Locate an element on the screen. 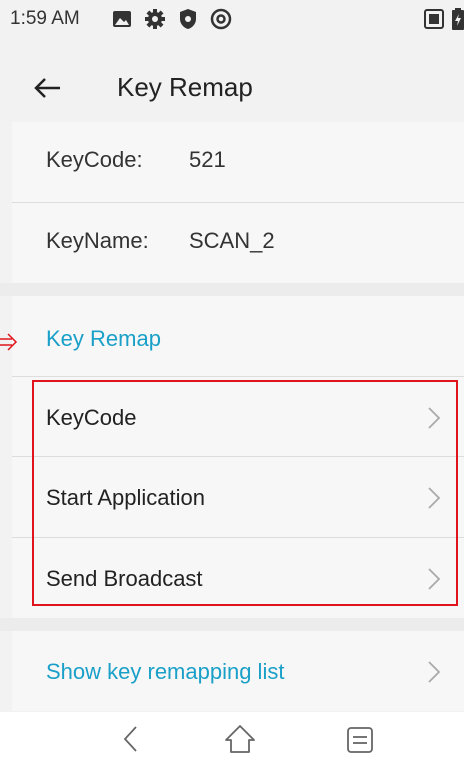 The image size is (464, 761). battery-icon is located at coordinates (458, 19).